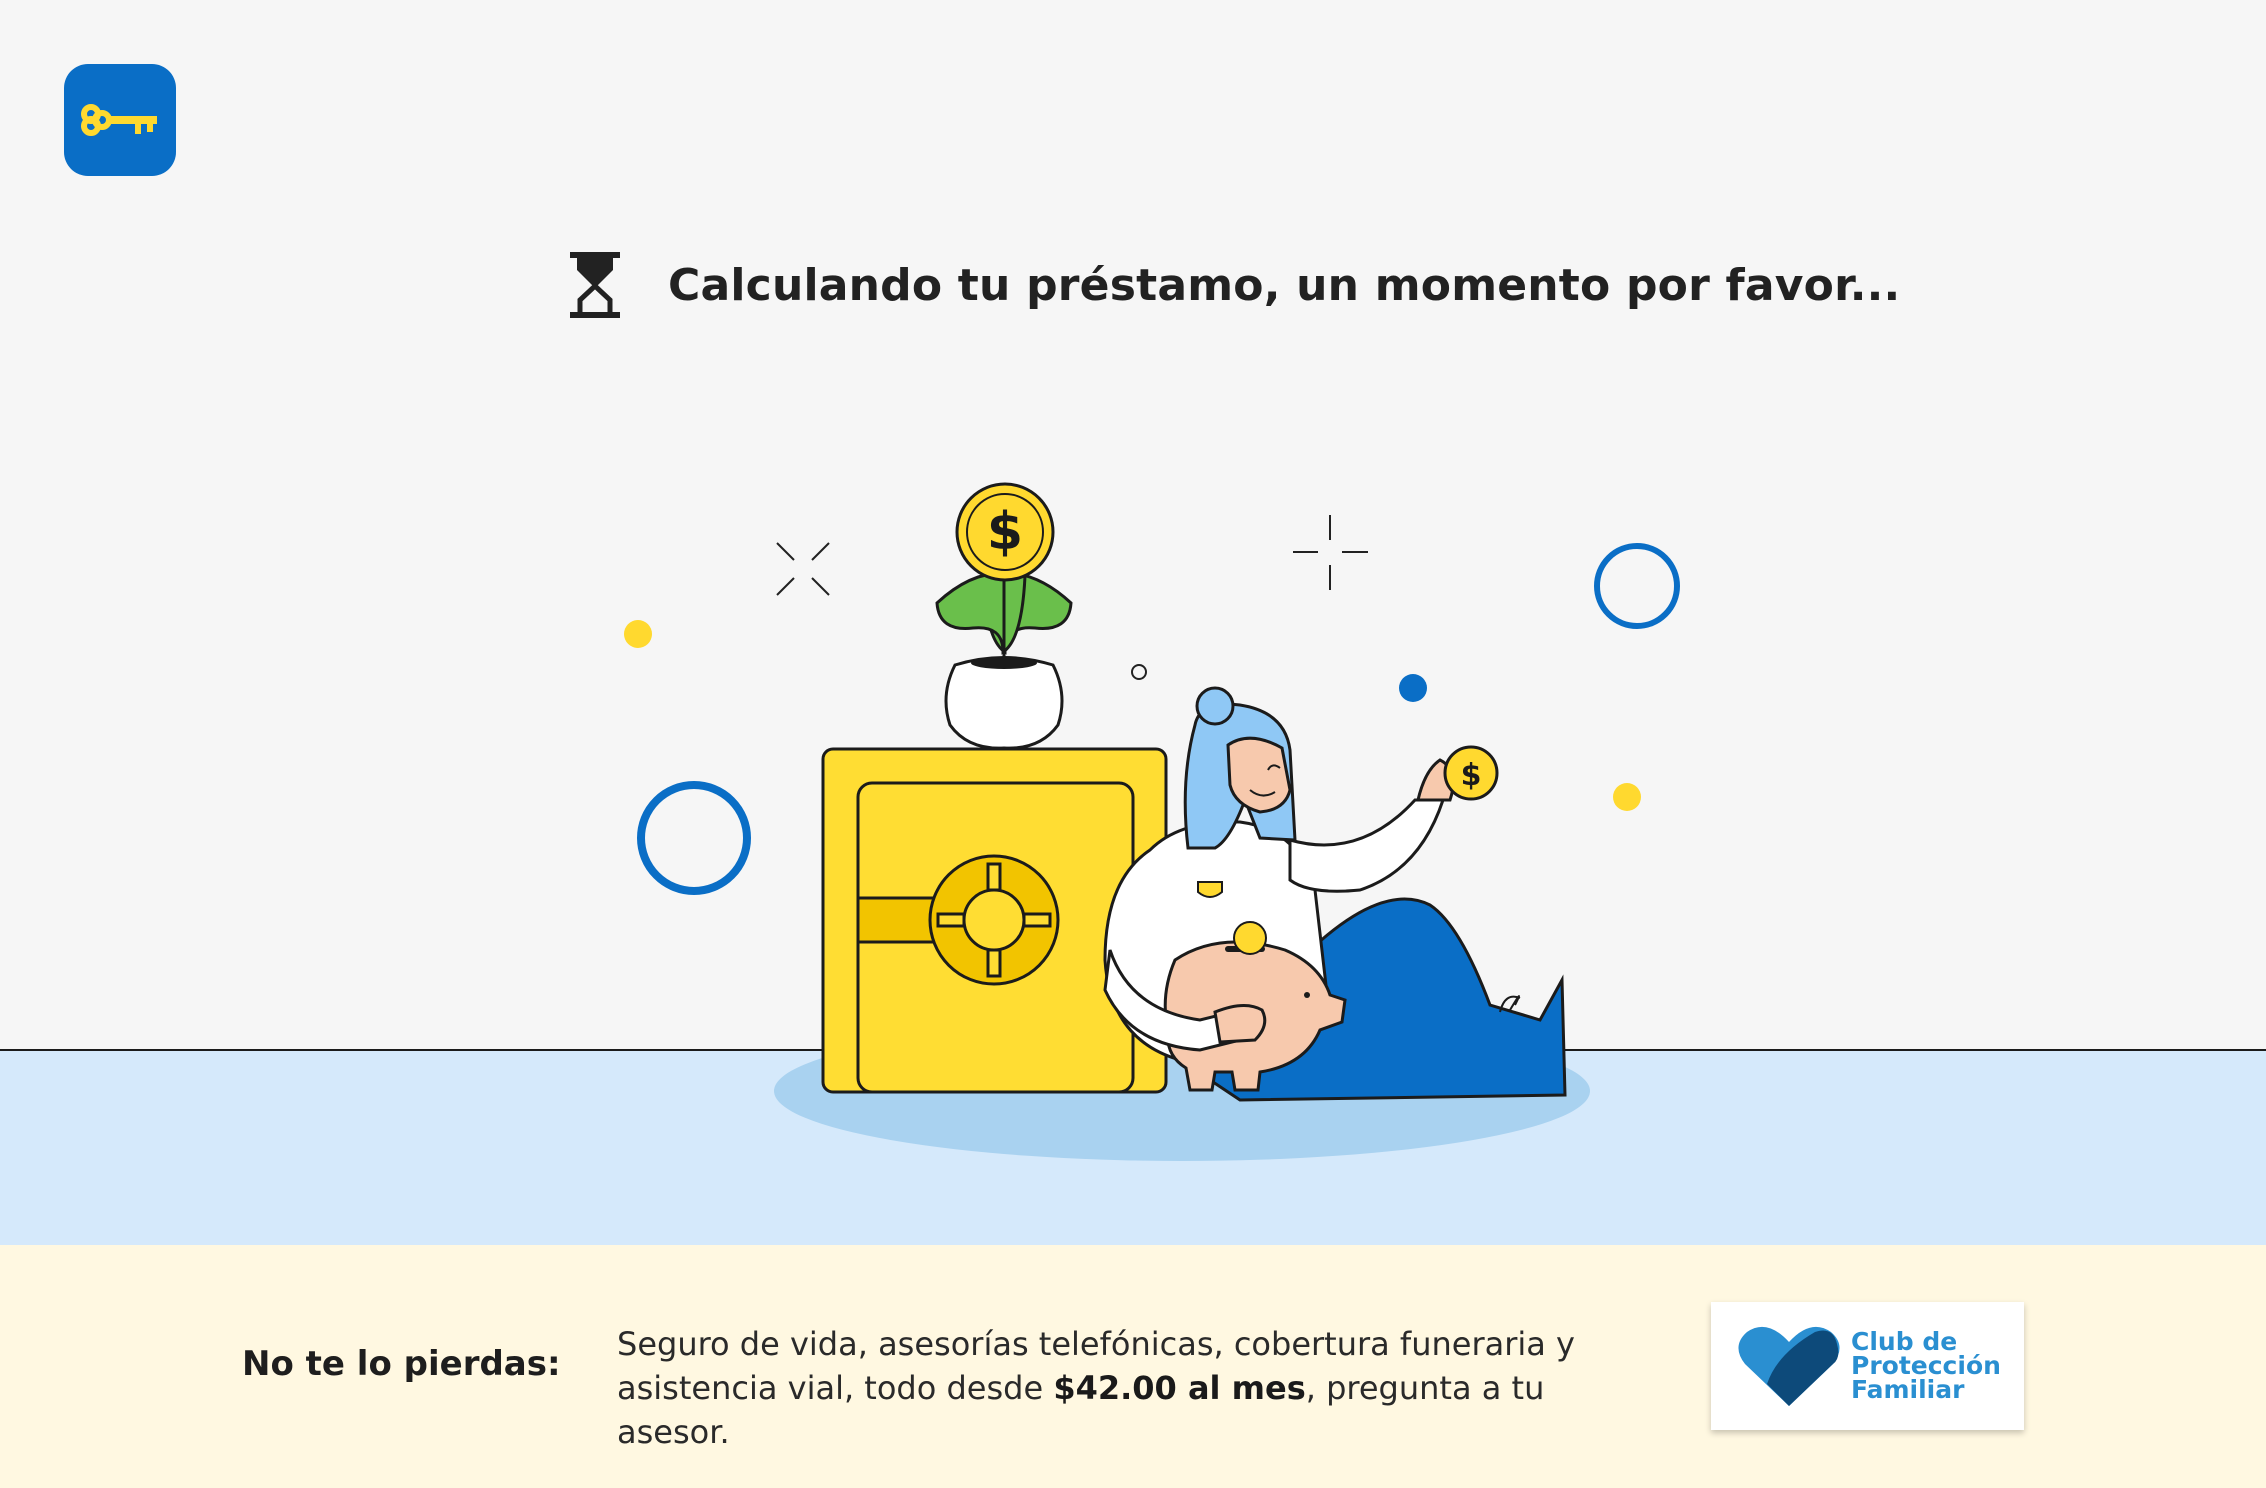 The height and width of the screenshot is (1488, 2266). What do you see at coordinates (638, 634) in the screenshot?
I see `deco-dot-yellow-left` at bounding box center [638, 634].